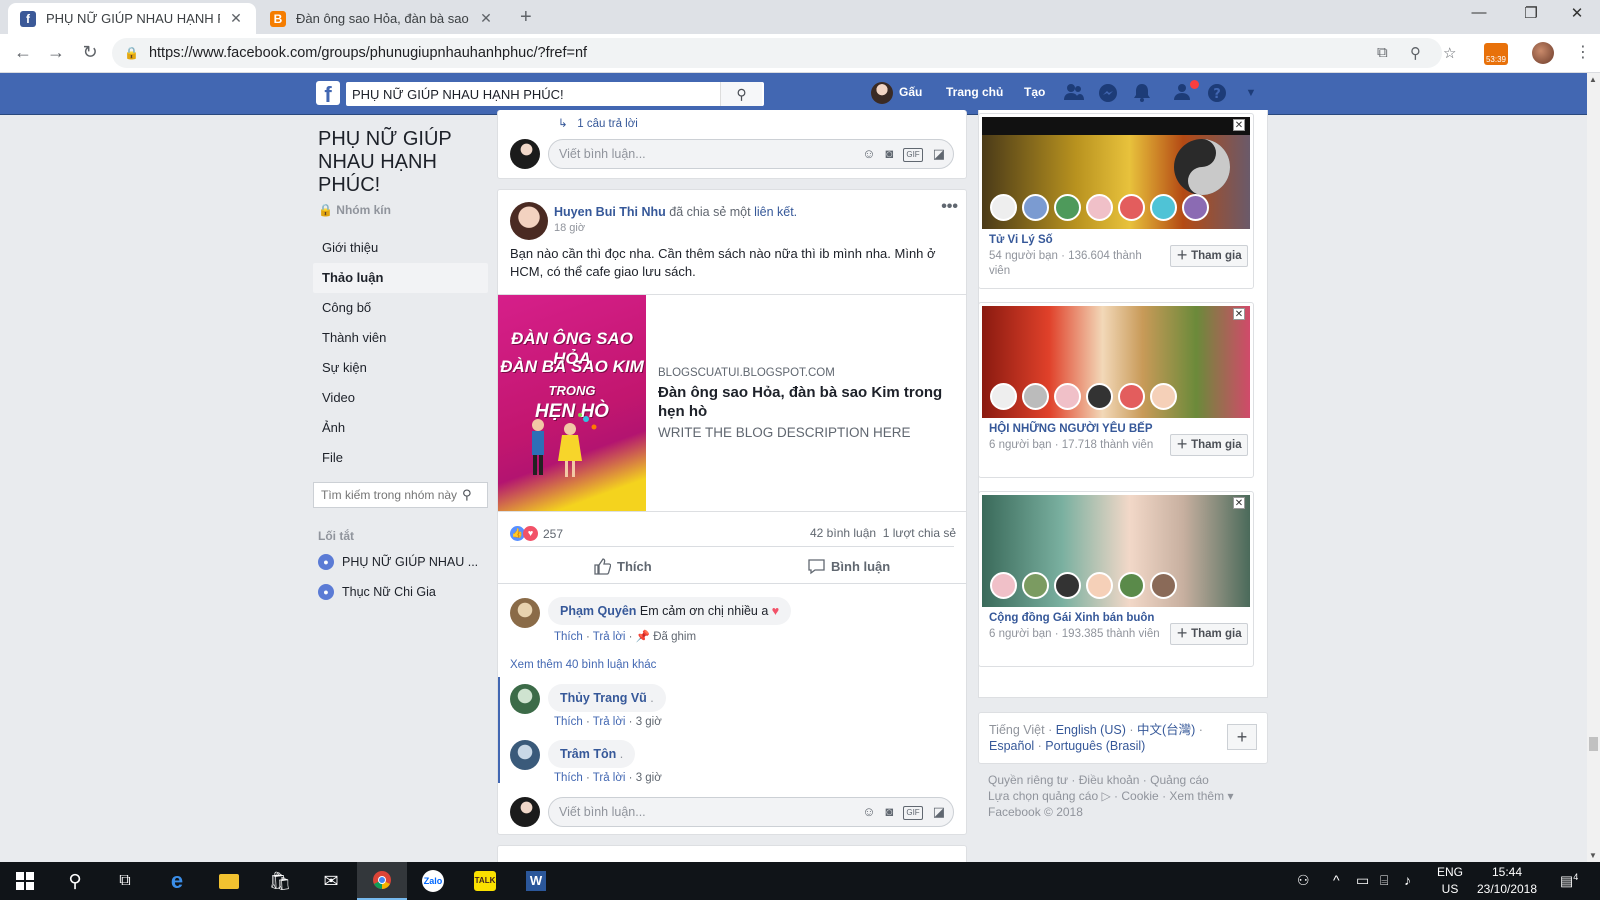 Image resolution: width=1600 pixels, height=900 pixels. What do you see at coordinates (949, 207) in the screenshot?
I see `post-options-icon: •••` at bounding box center [949, 207].